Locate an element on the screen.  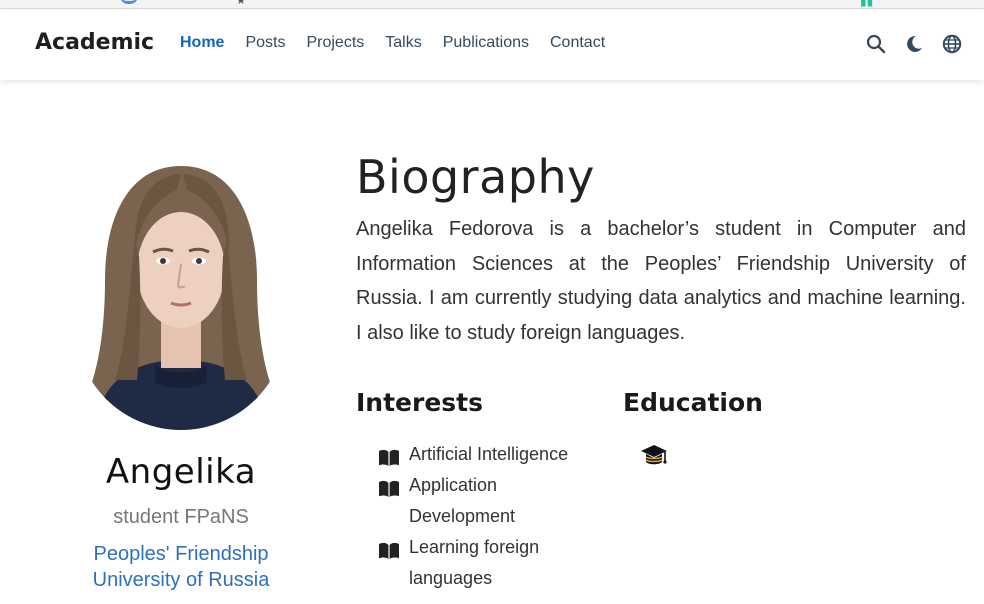
browser-tab-indicator is located at coordinates (129, 2).